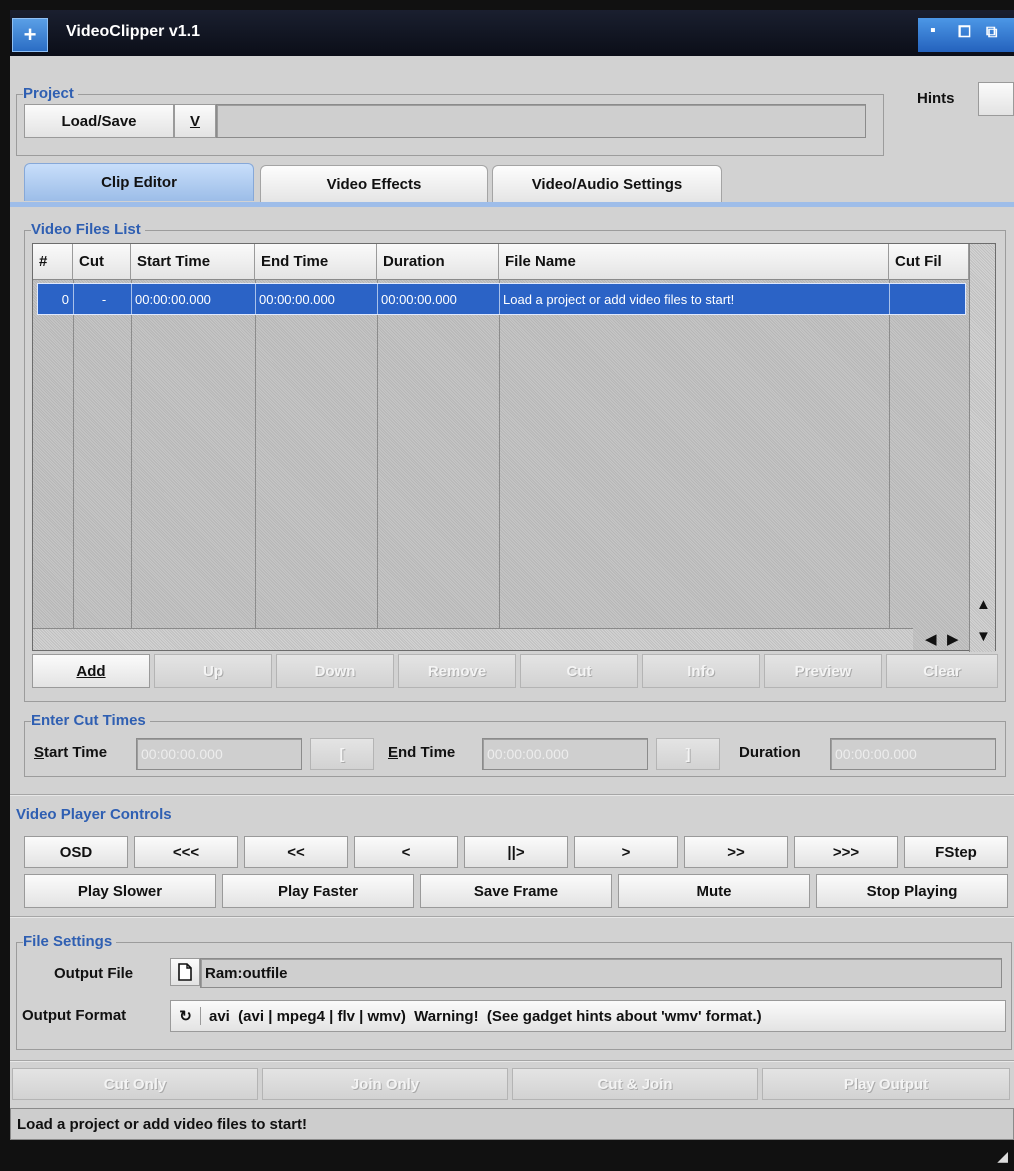 The image size is (1014, 1171). Describe the element at coordinates (186, 852) in the screenshot. I see `rewind-fast-button: <<<` at that location.